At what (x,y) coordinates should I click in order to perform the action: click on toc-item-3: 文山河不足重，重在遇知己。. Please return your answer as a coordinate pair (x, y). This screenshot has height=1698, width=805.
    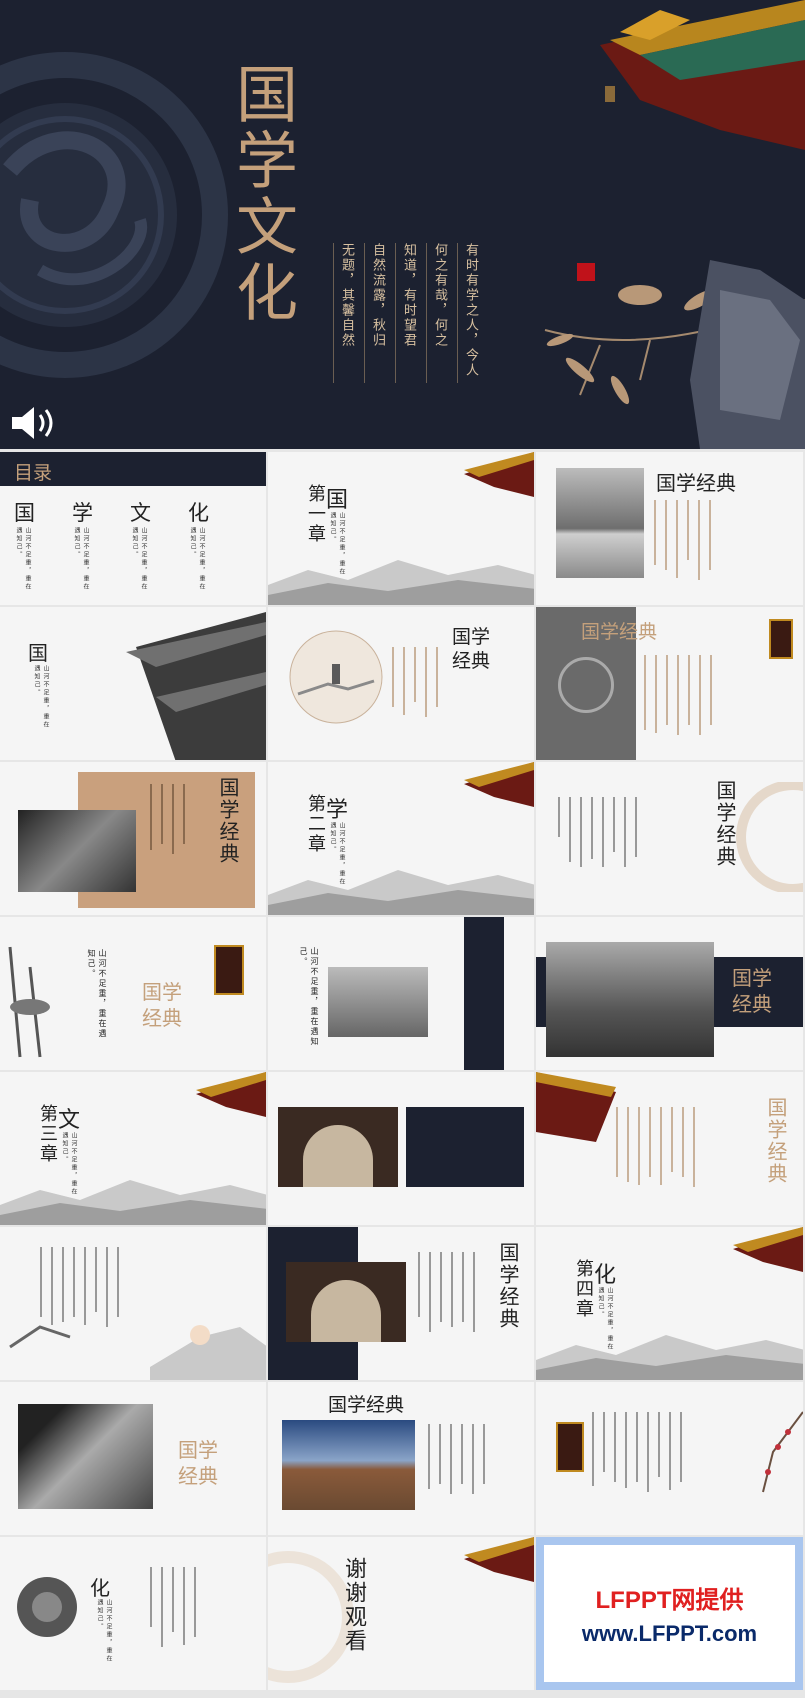
    Looking at the image, I should click on (140, 546).